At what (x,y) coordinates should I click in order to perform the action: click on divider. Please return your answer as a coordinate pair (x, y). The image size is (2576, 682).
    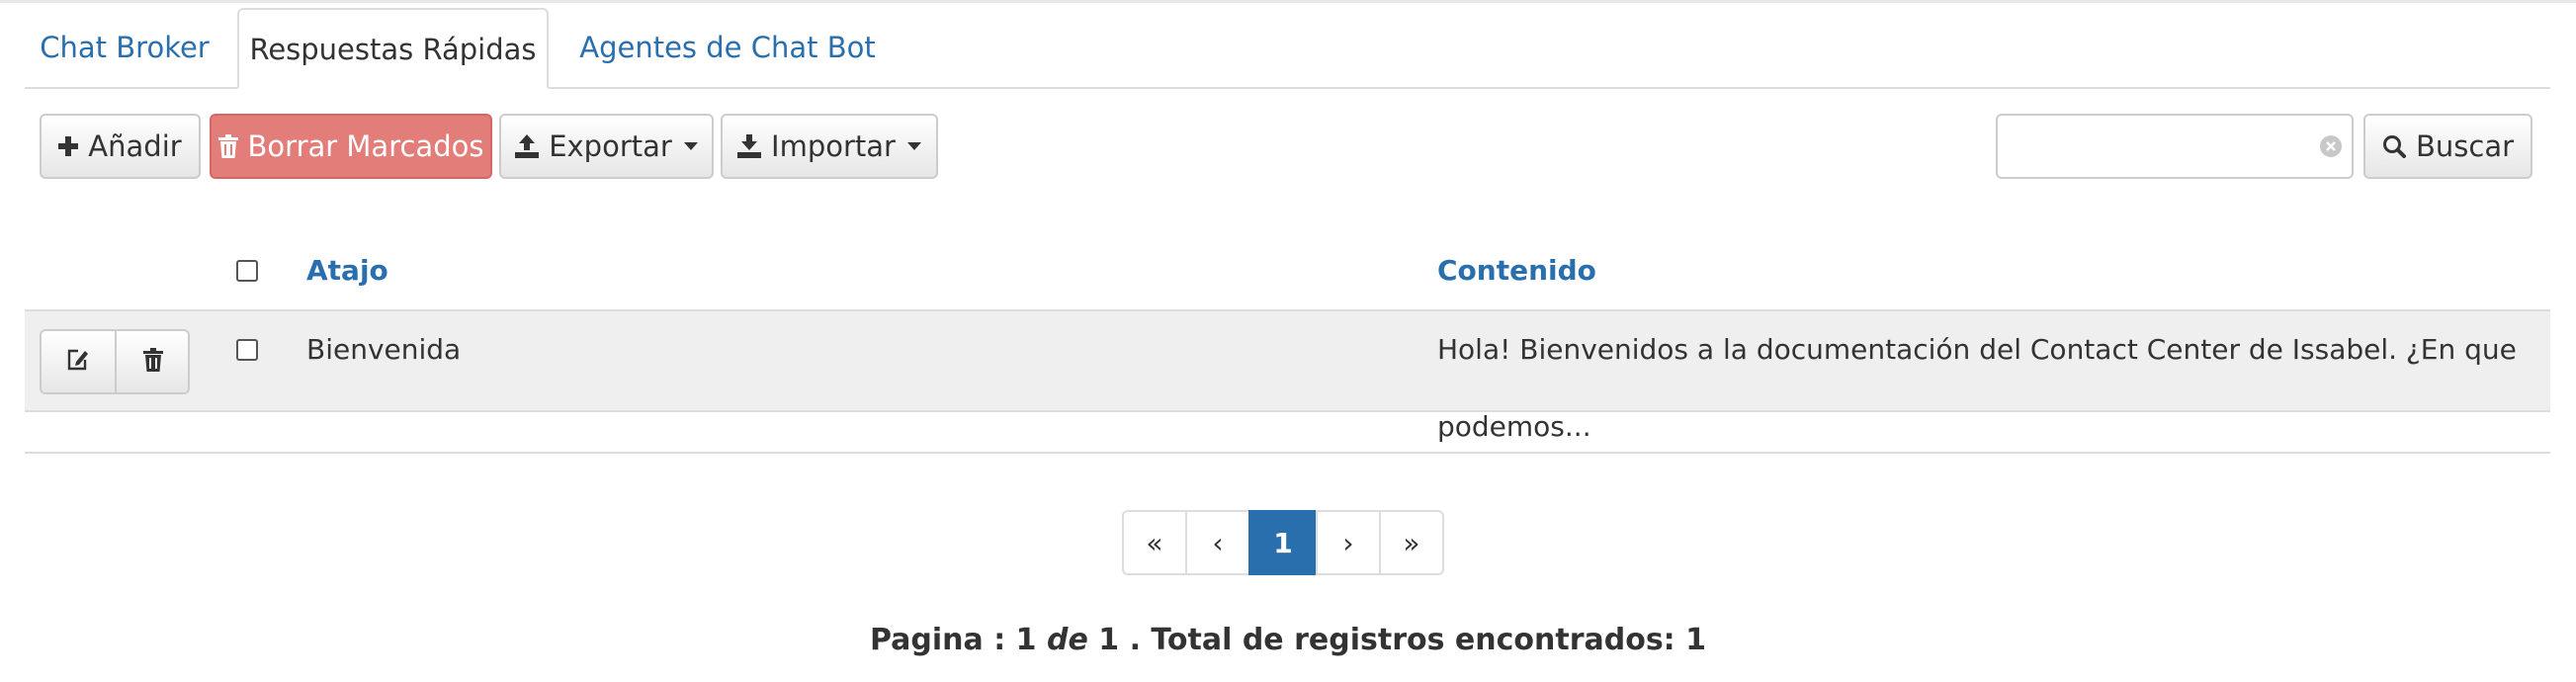
    Looking at the image, I should click on (1287, 453).